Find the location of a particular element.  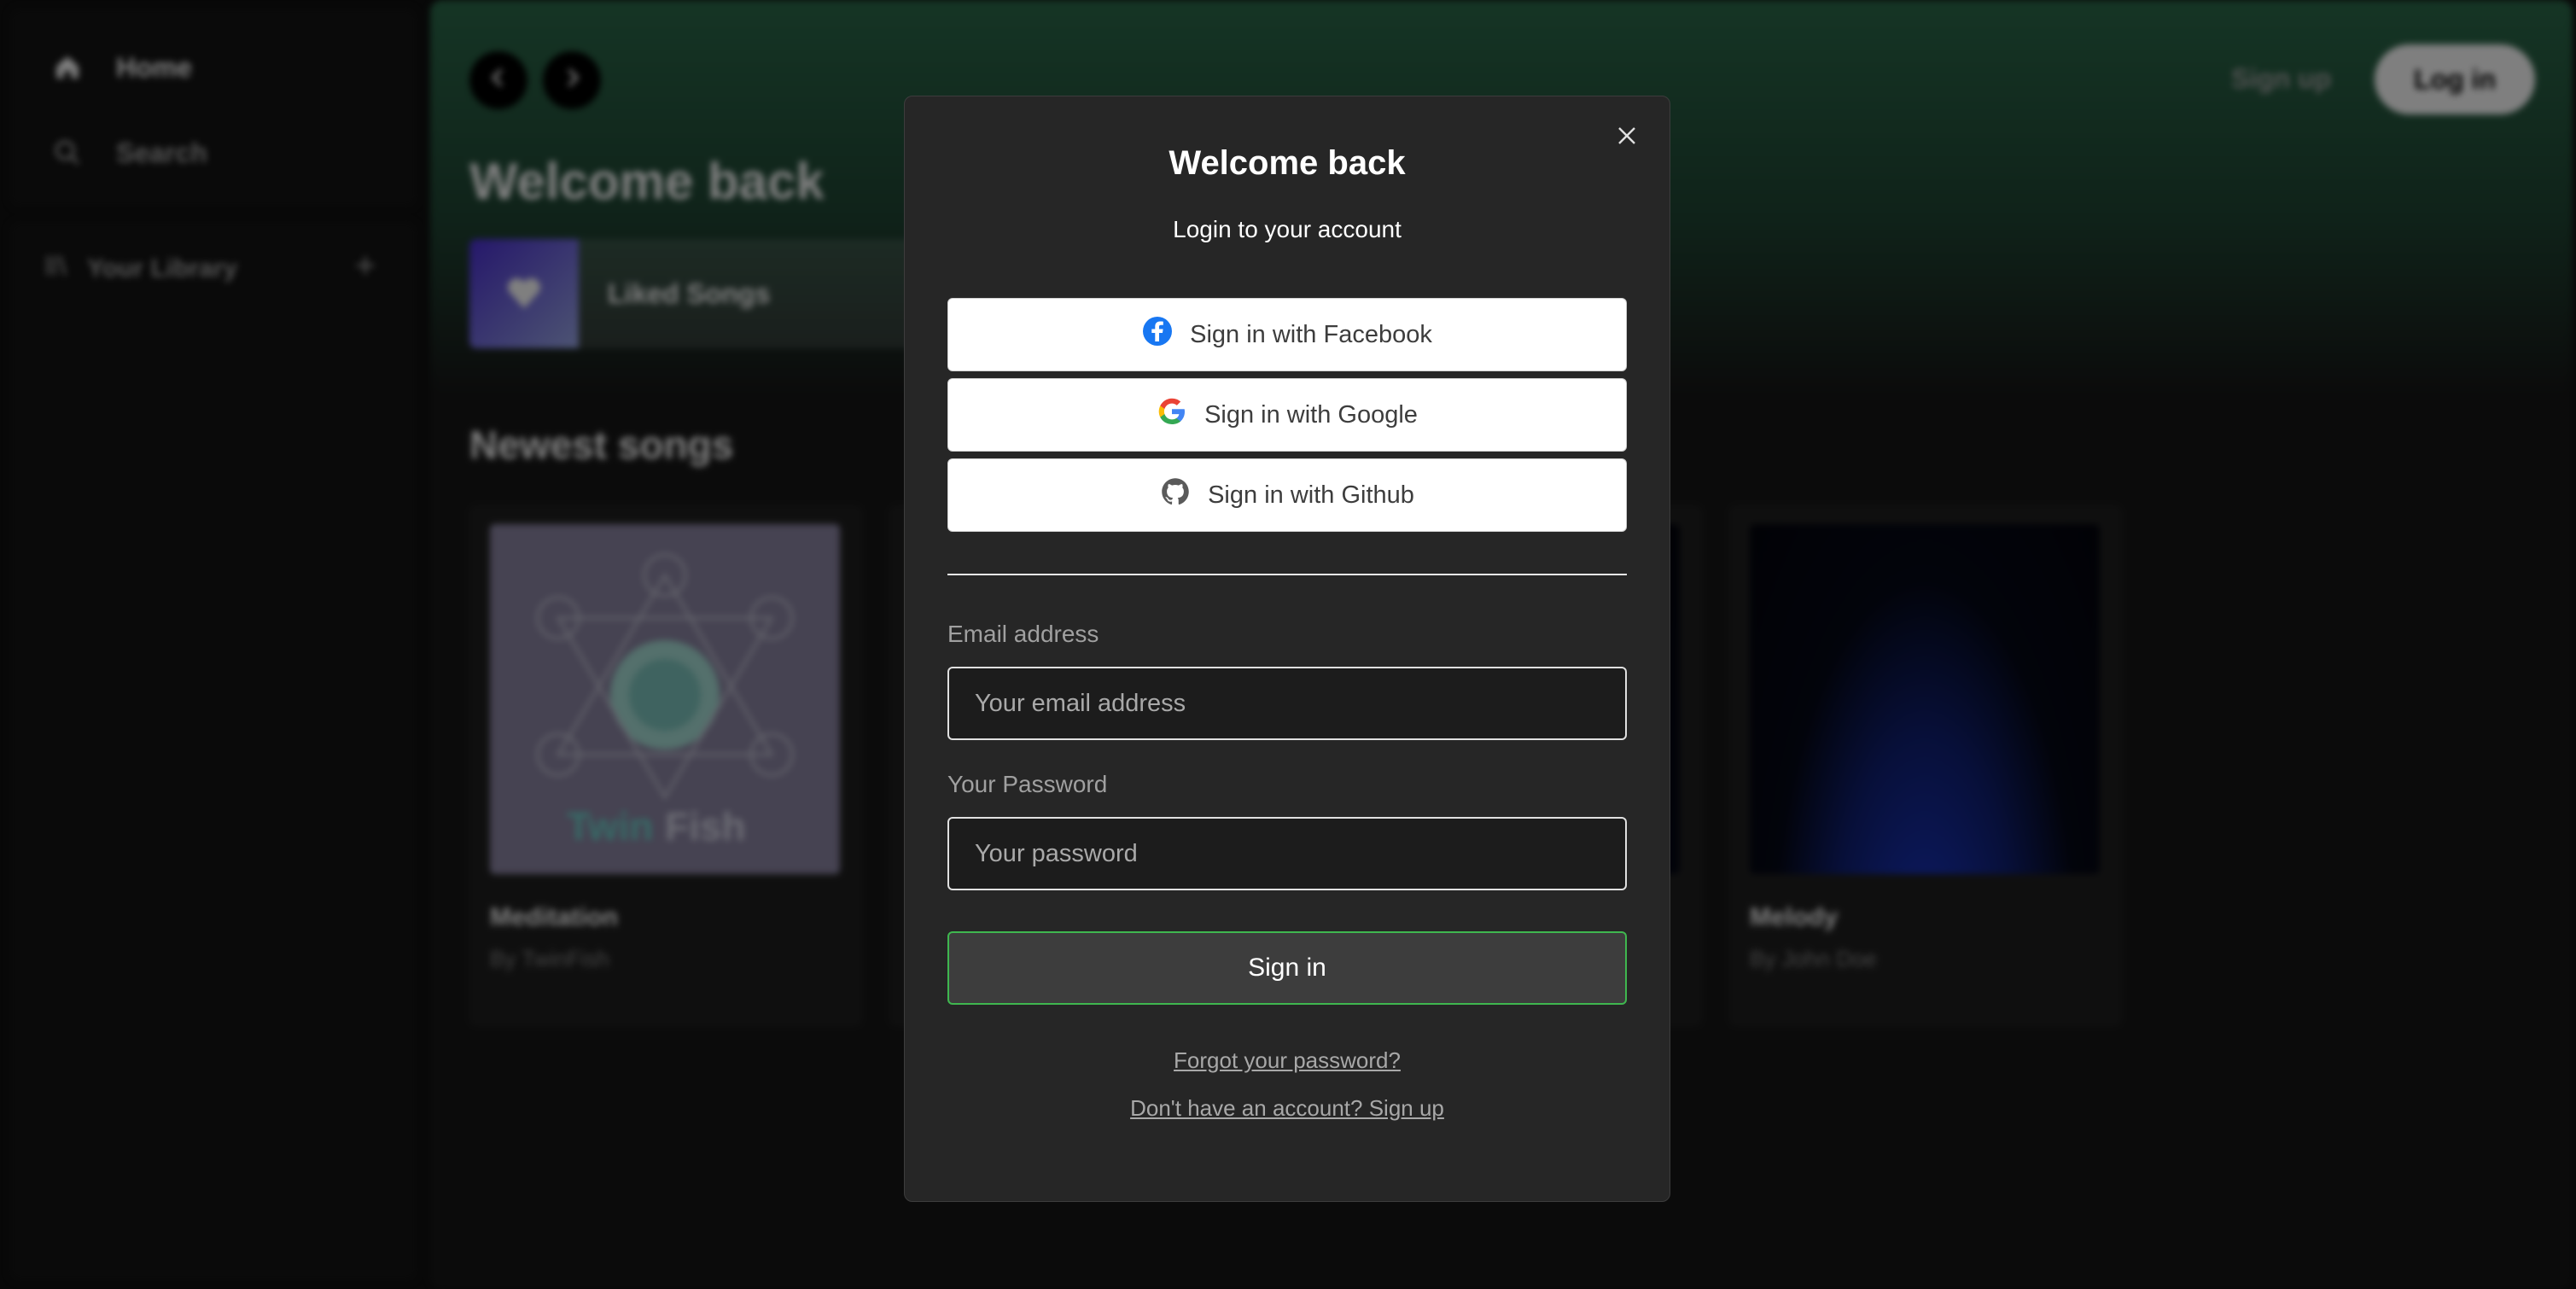

github-icon is located at coordinates (1175, 495).